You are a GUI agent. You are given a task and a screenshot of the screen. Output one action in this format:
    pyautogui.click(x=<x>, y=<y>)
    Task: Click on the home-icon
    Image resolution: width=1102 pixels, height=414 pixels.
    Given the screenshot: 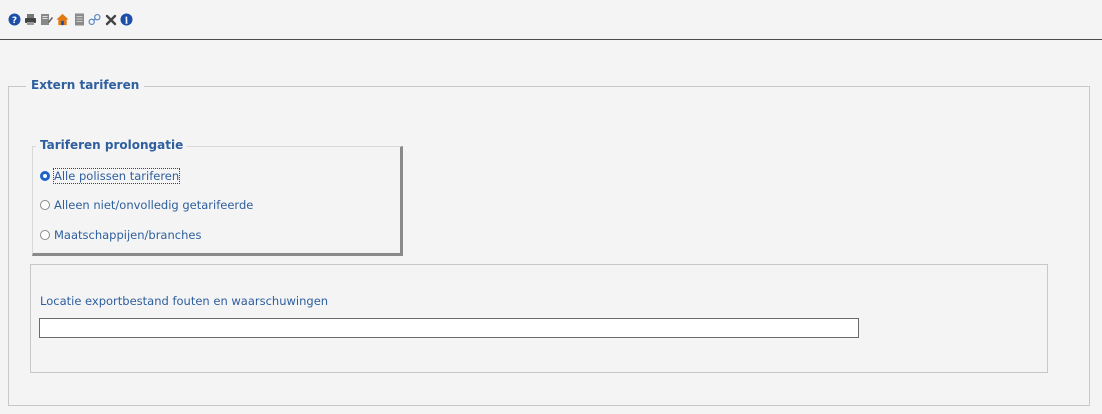 What is the action you would take?
    pyautogui.click(x=62, y=19)
    